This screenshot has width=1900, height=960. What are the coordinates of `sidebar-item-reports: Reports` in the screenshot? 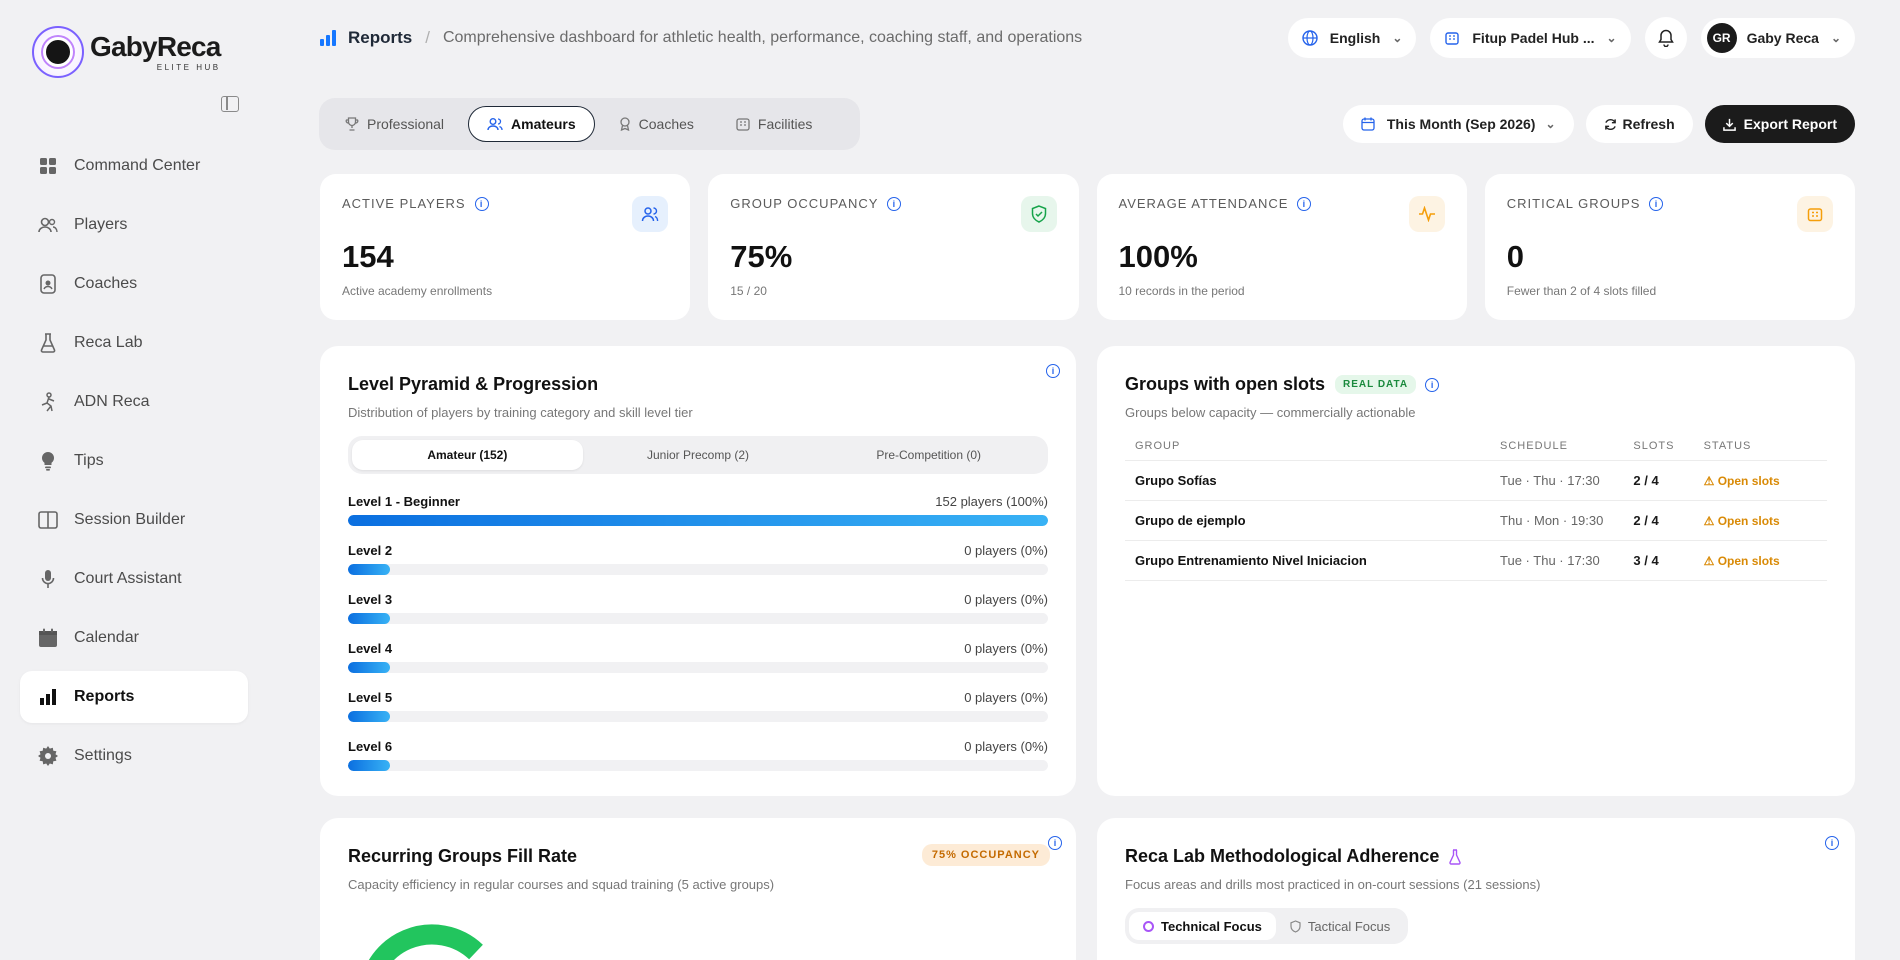 It's located at (134, 697).